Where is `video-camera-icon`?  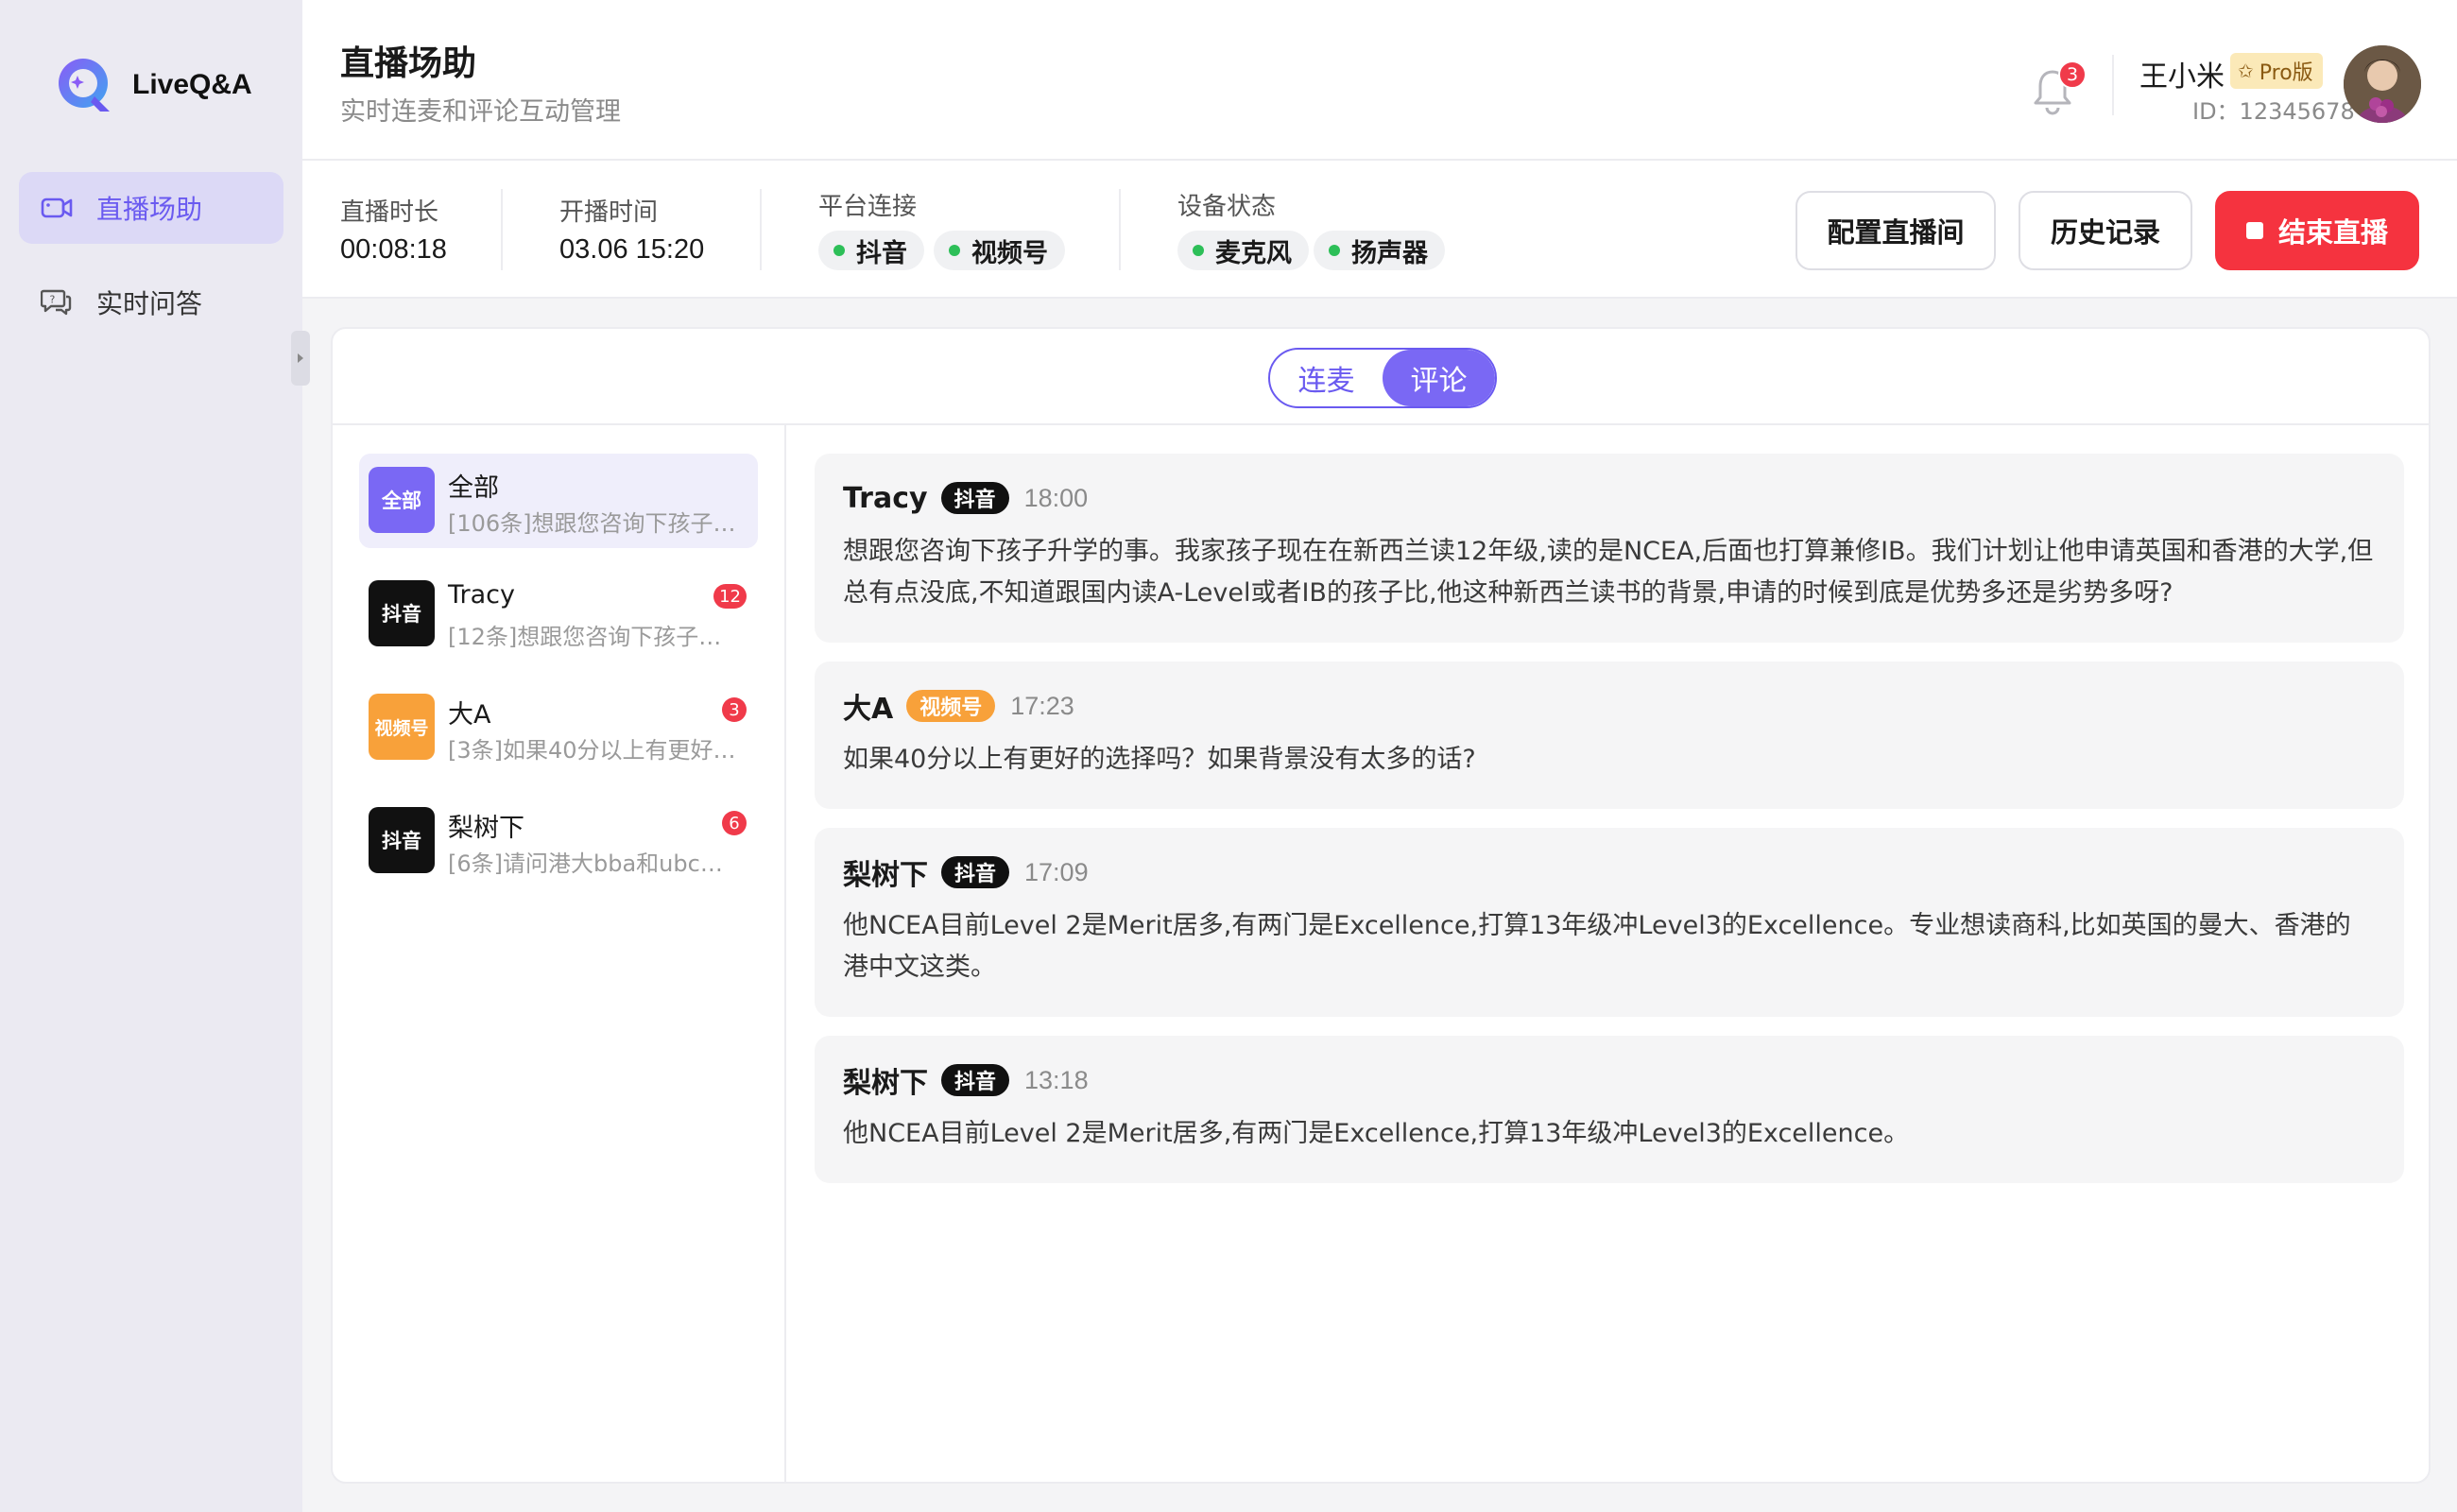 video-camera-icon is located at coordinates (57, 208).